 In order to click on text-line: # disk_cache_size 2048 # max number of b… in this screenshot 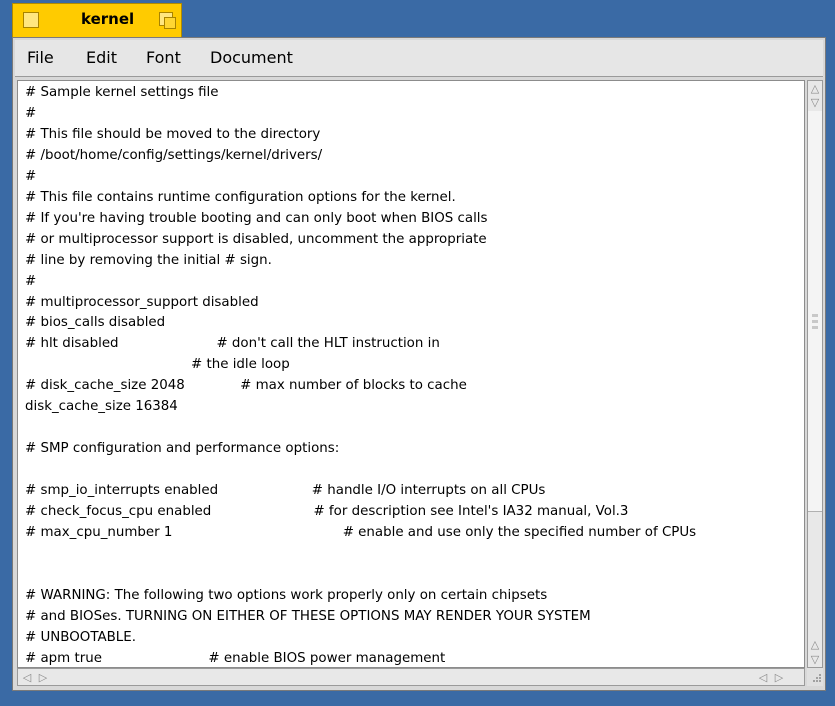, I will do `click(246, 386)`.